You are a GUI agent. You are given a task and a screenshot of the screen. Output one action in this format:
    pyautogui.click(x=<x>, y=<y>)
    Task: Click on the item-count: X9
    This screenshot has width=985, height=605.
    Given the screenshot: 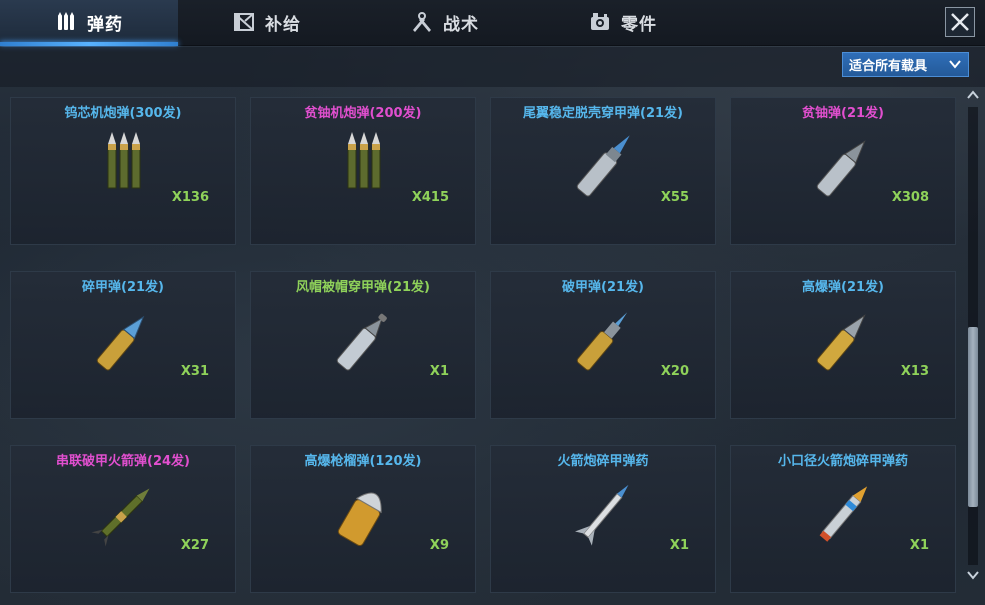 What is the action you would take?
    pyautogui.click(x=439, y=545)
    